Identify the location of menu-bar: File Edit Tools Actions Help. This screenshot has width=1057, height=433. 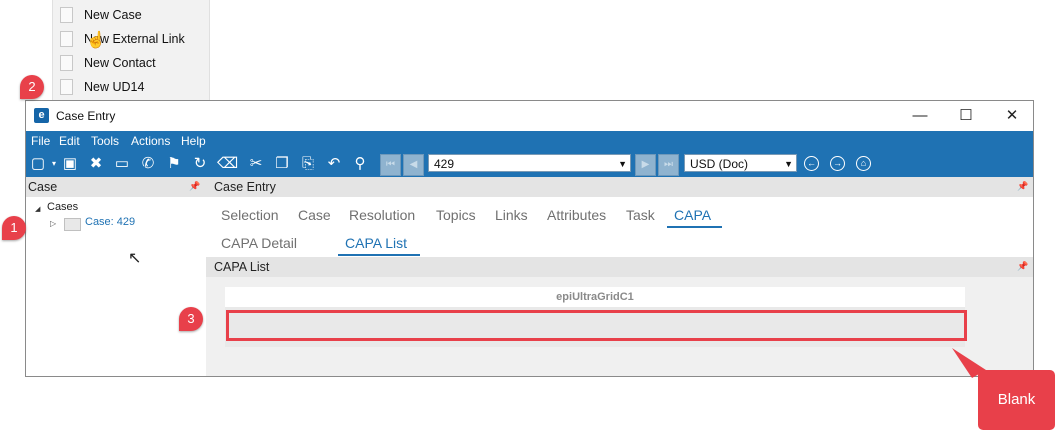
(529, 141).